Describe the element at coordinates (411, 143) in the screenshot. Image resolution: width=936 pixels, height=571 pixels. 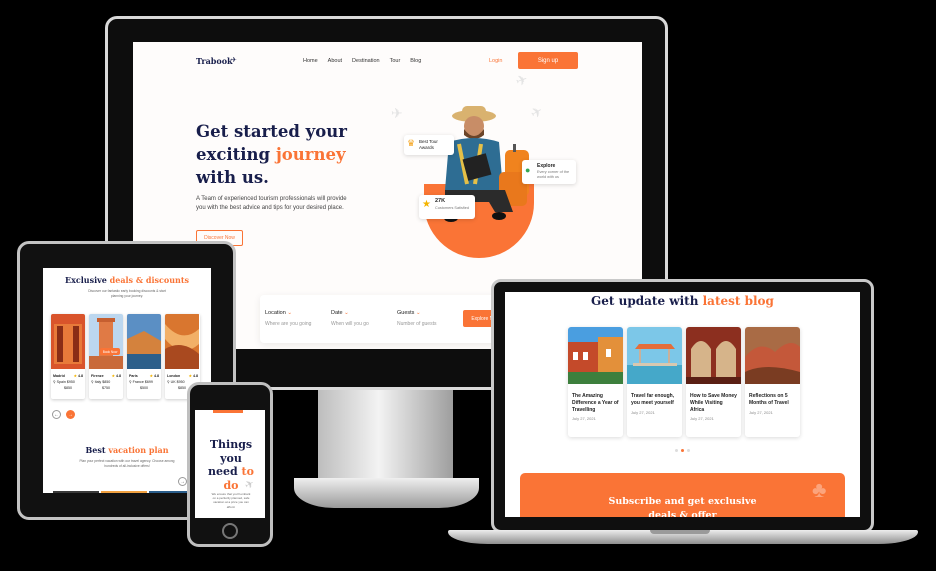
I see `trophy-icon: ♛` at that location.